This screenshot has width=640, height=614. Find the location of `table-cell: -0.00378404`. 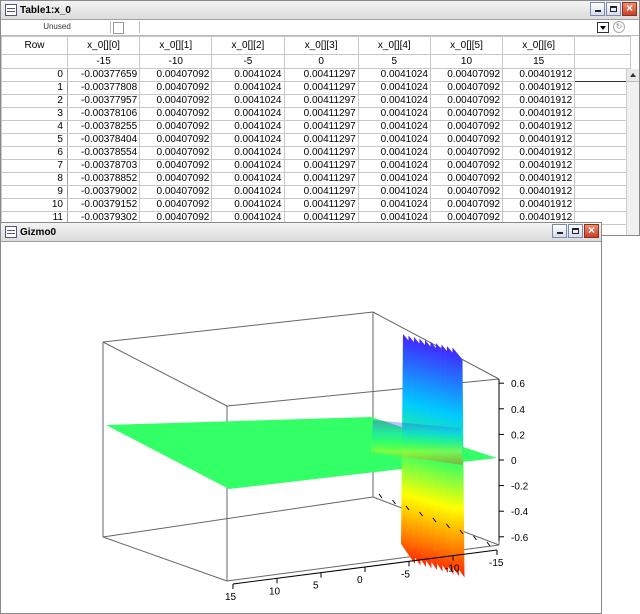

table-cell: -0.00378404 is located at coordinates (103, 140).